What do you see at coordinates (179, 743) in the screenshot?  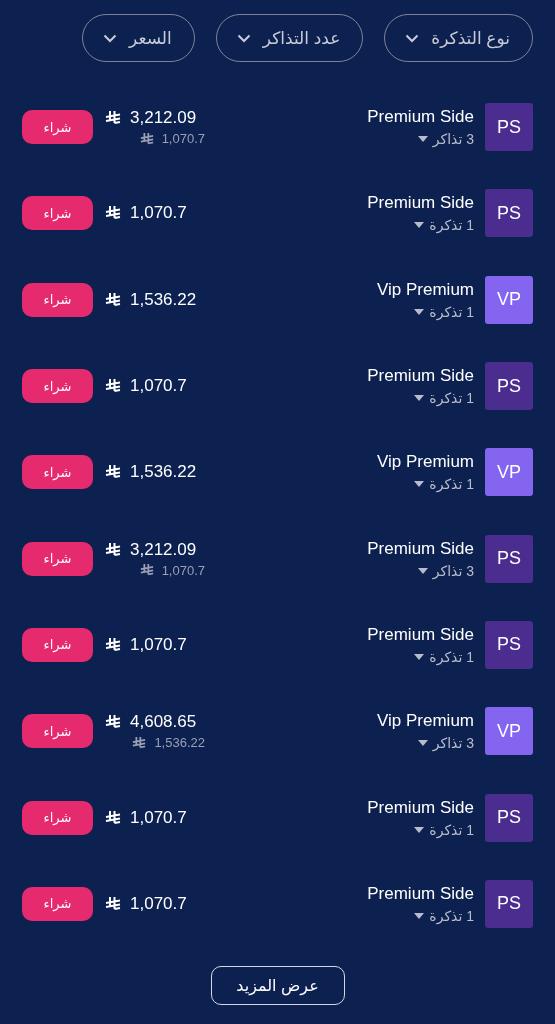 I see `unit-price: 1,536.22` at bounding box center [179, 743].